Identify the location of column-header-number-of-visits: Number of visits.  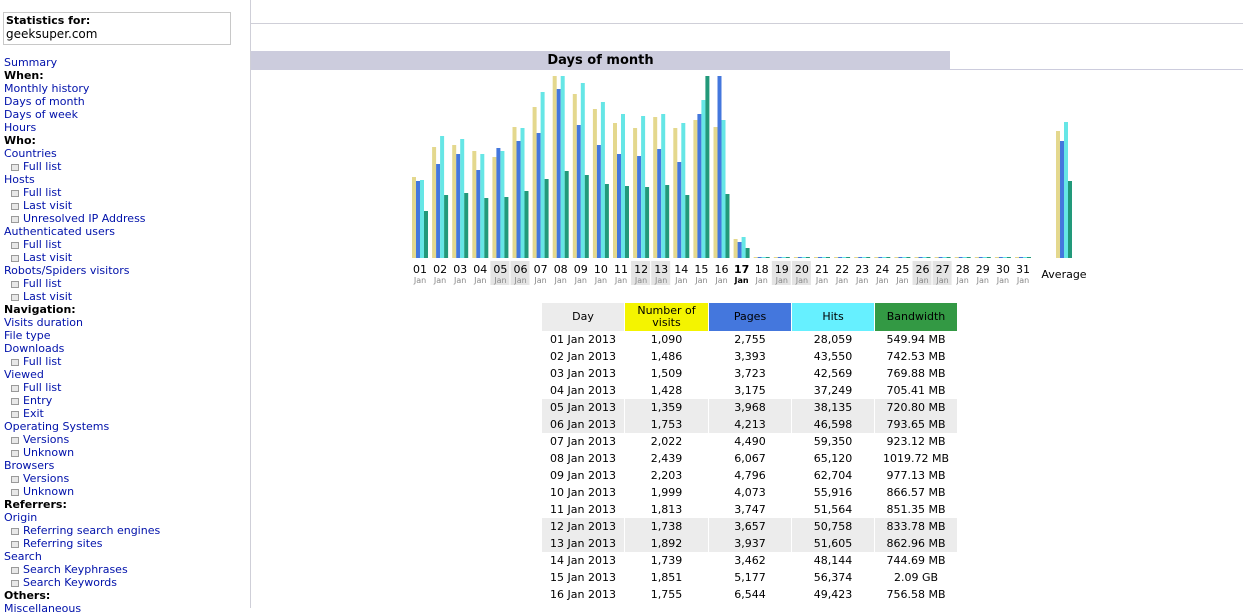
(666, 317).